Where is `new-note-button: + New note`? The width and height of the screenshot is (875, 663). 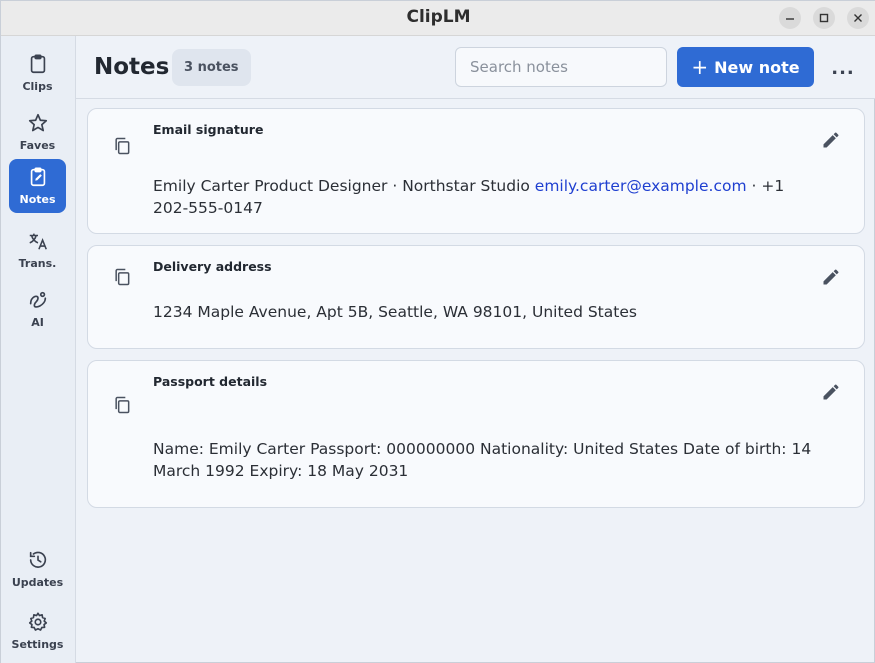 new-note-button: + New note is located at coordinates (745, 67).